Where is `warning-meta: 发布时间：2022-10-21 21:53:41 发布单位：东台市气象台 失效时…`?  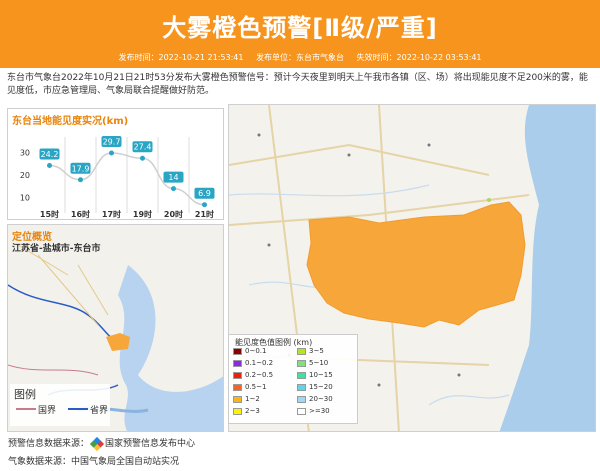
warning-meta: 发布时间：2022-10-21 21:53:41 发布单位：东台市气象台 失效时… is located at coordinates (300, 57).